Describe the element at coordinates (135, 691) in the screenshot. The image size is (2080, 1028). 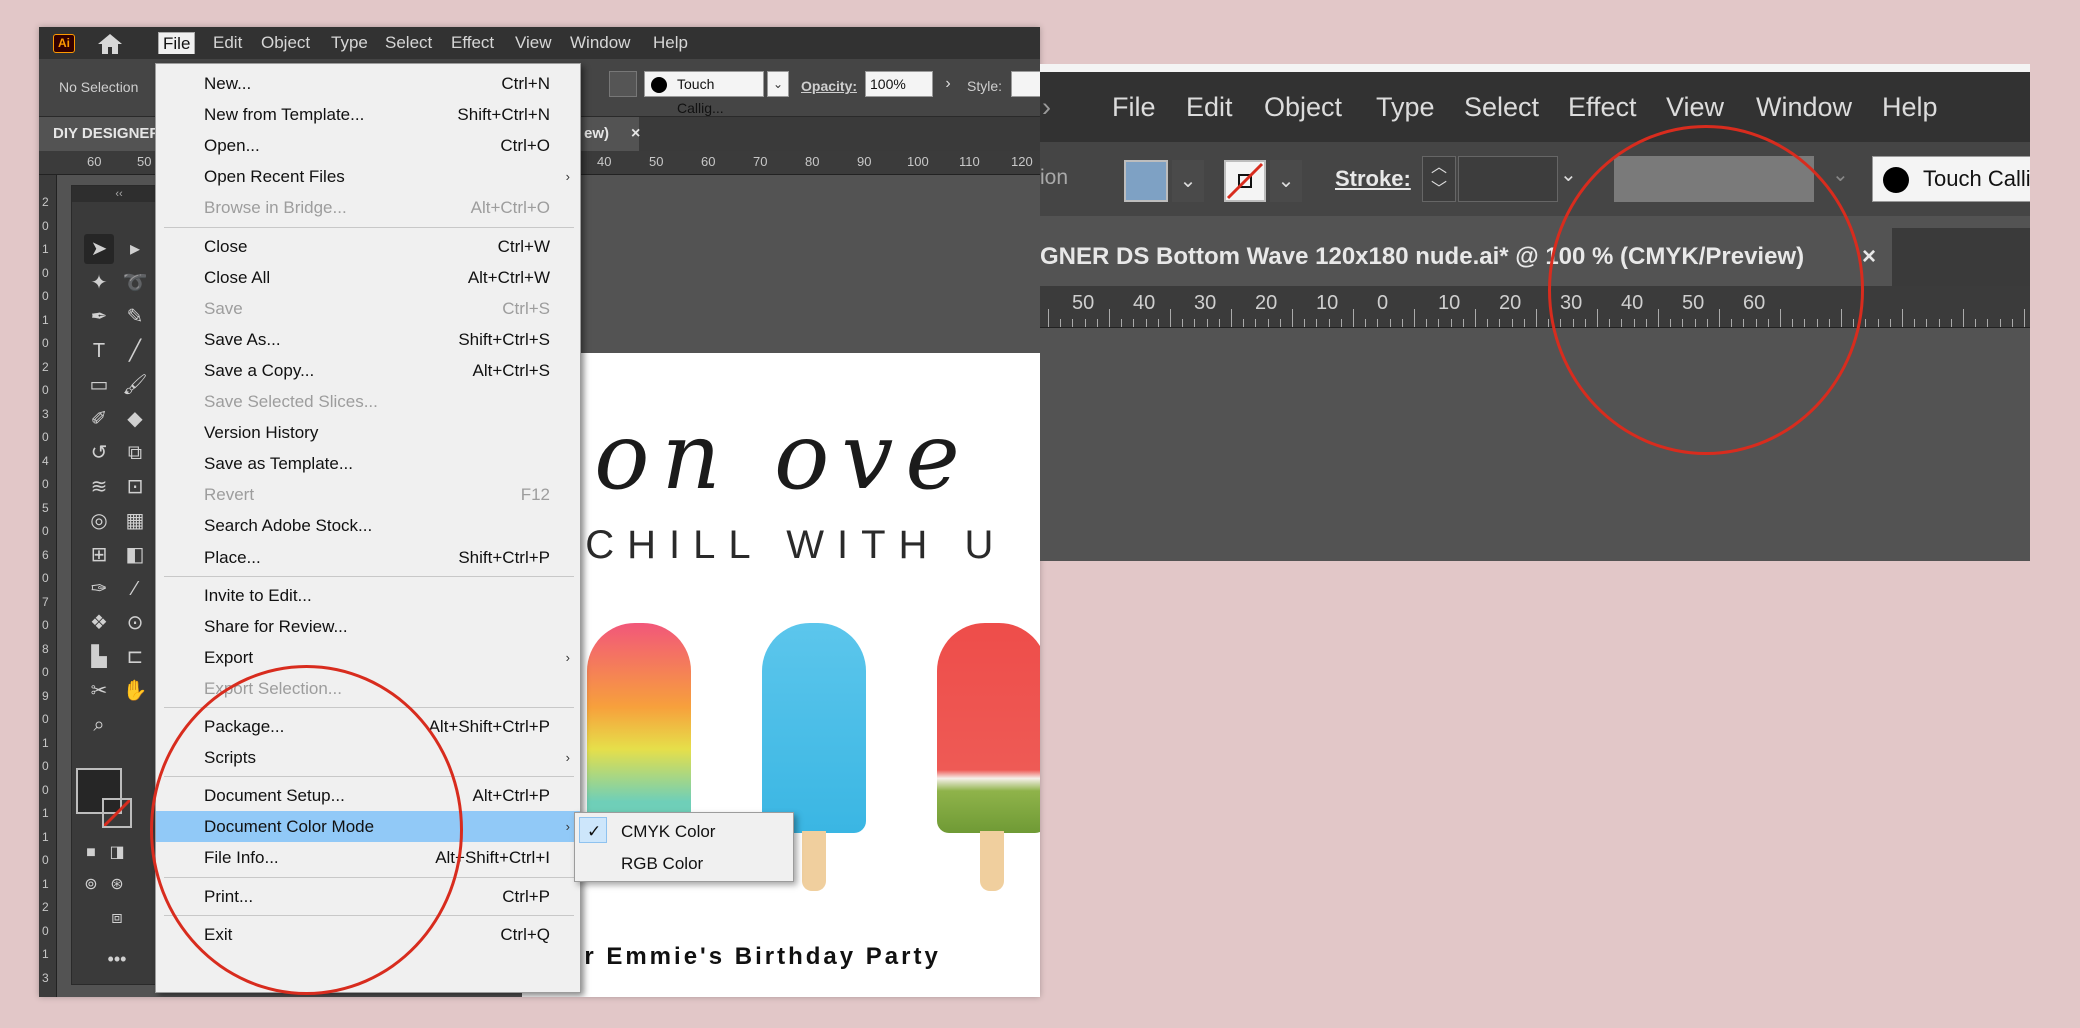
I see `hand-tool-icon: ✋` at that location.